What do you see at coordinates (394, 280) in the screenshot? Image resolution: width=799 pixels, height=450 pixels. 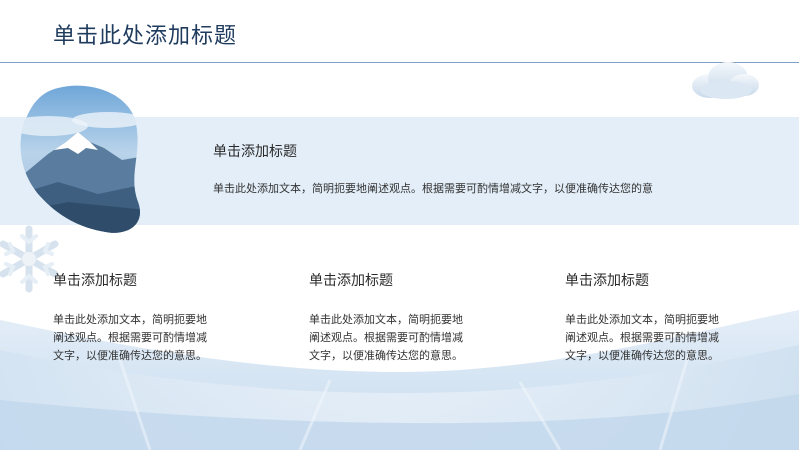 I see `column-2-title: 单击添加标题` at bounding box center [394, 280].